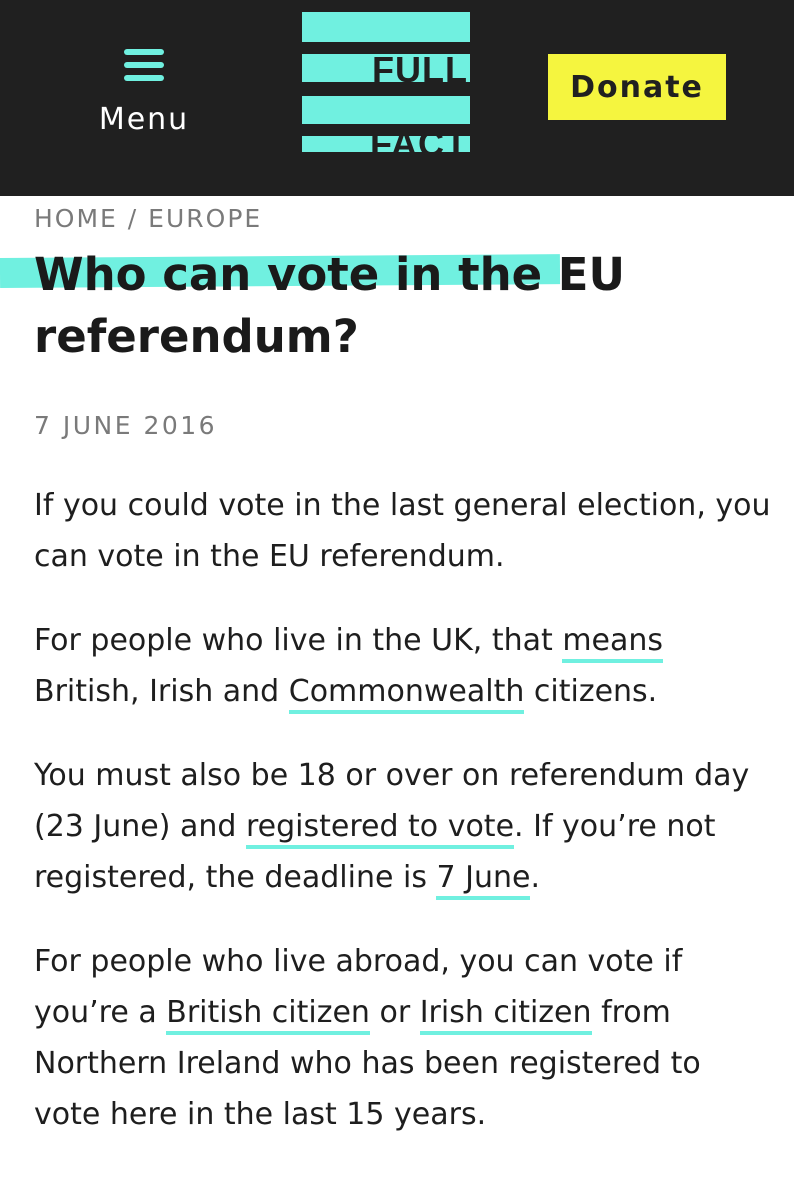 The height and width of the screenshot is (1200, 794). I want to click on breadcrumb-europe: EUROPE, so click(205, 218).